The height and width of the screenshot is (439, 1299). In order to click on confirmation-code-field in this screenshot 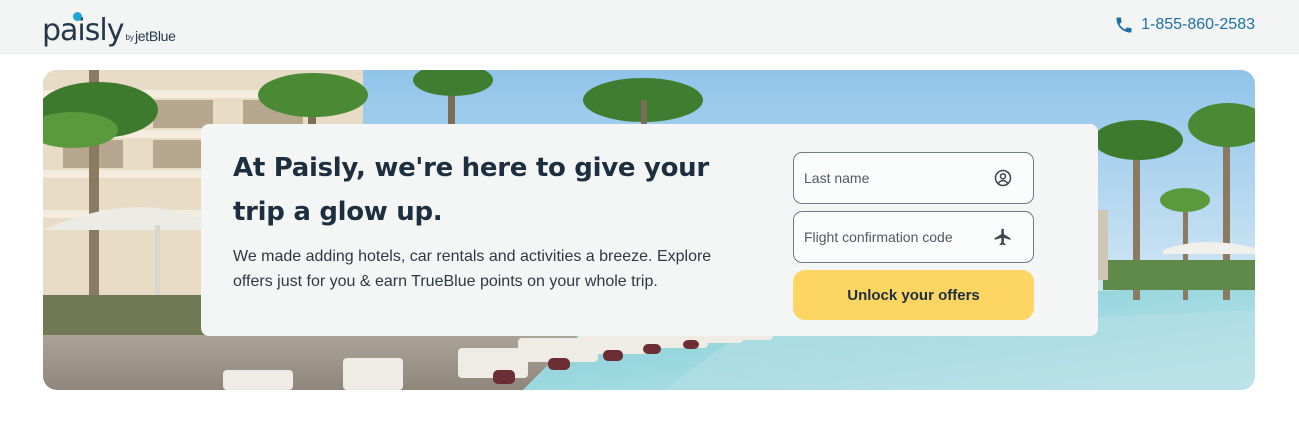, I will do `click(913, 237)`.